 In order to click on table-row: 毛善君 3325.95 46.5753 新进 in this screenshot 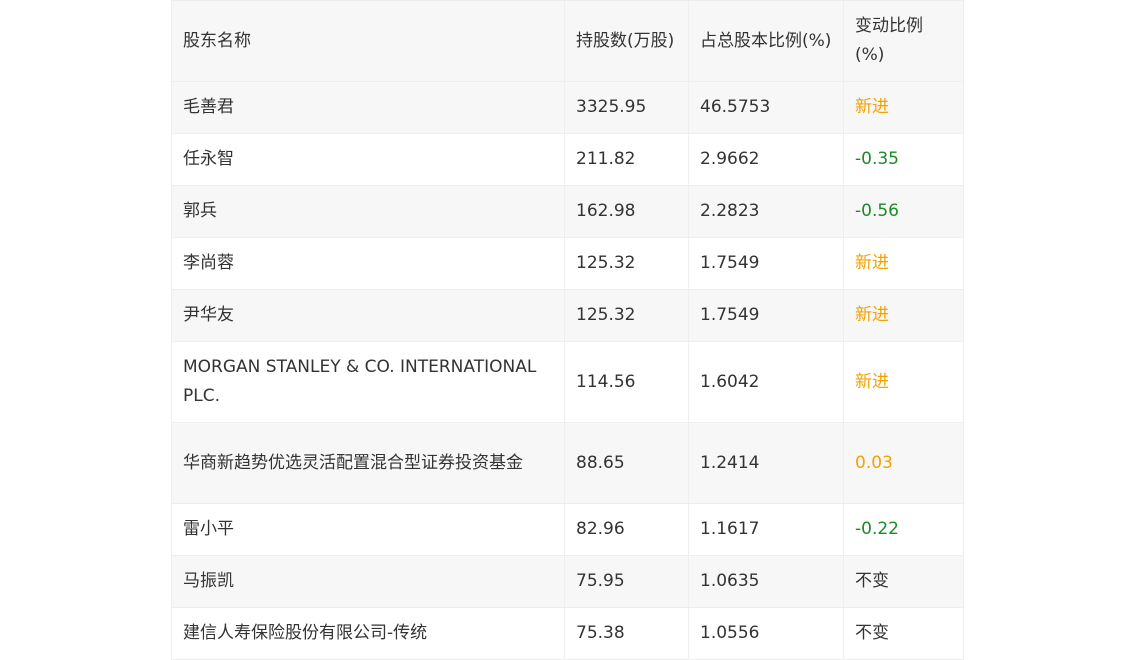, I will do `click(567, 107)`.